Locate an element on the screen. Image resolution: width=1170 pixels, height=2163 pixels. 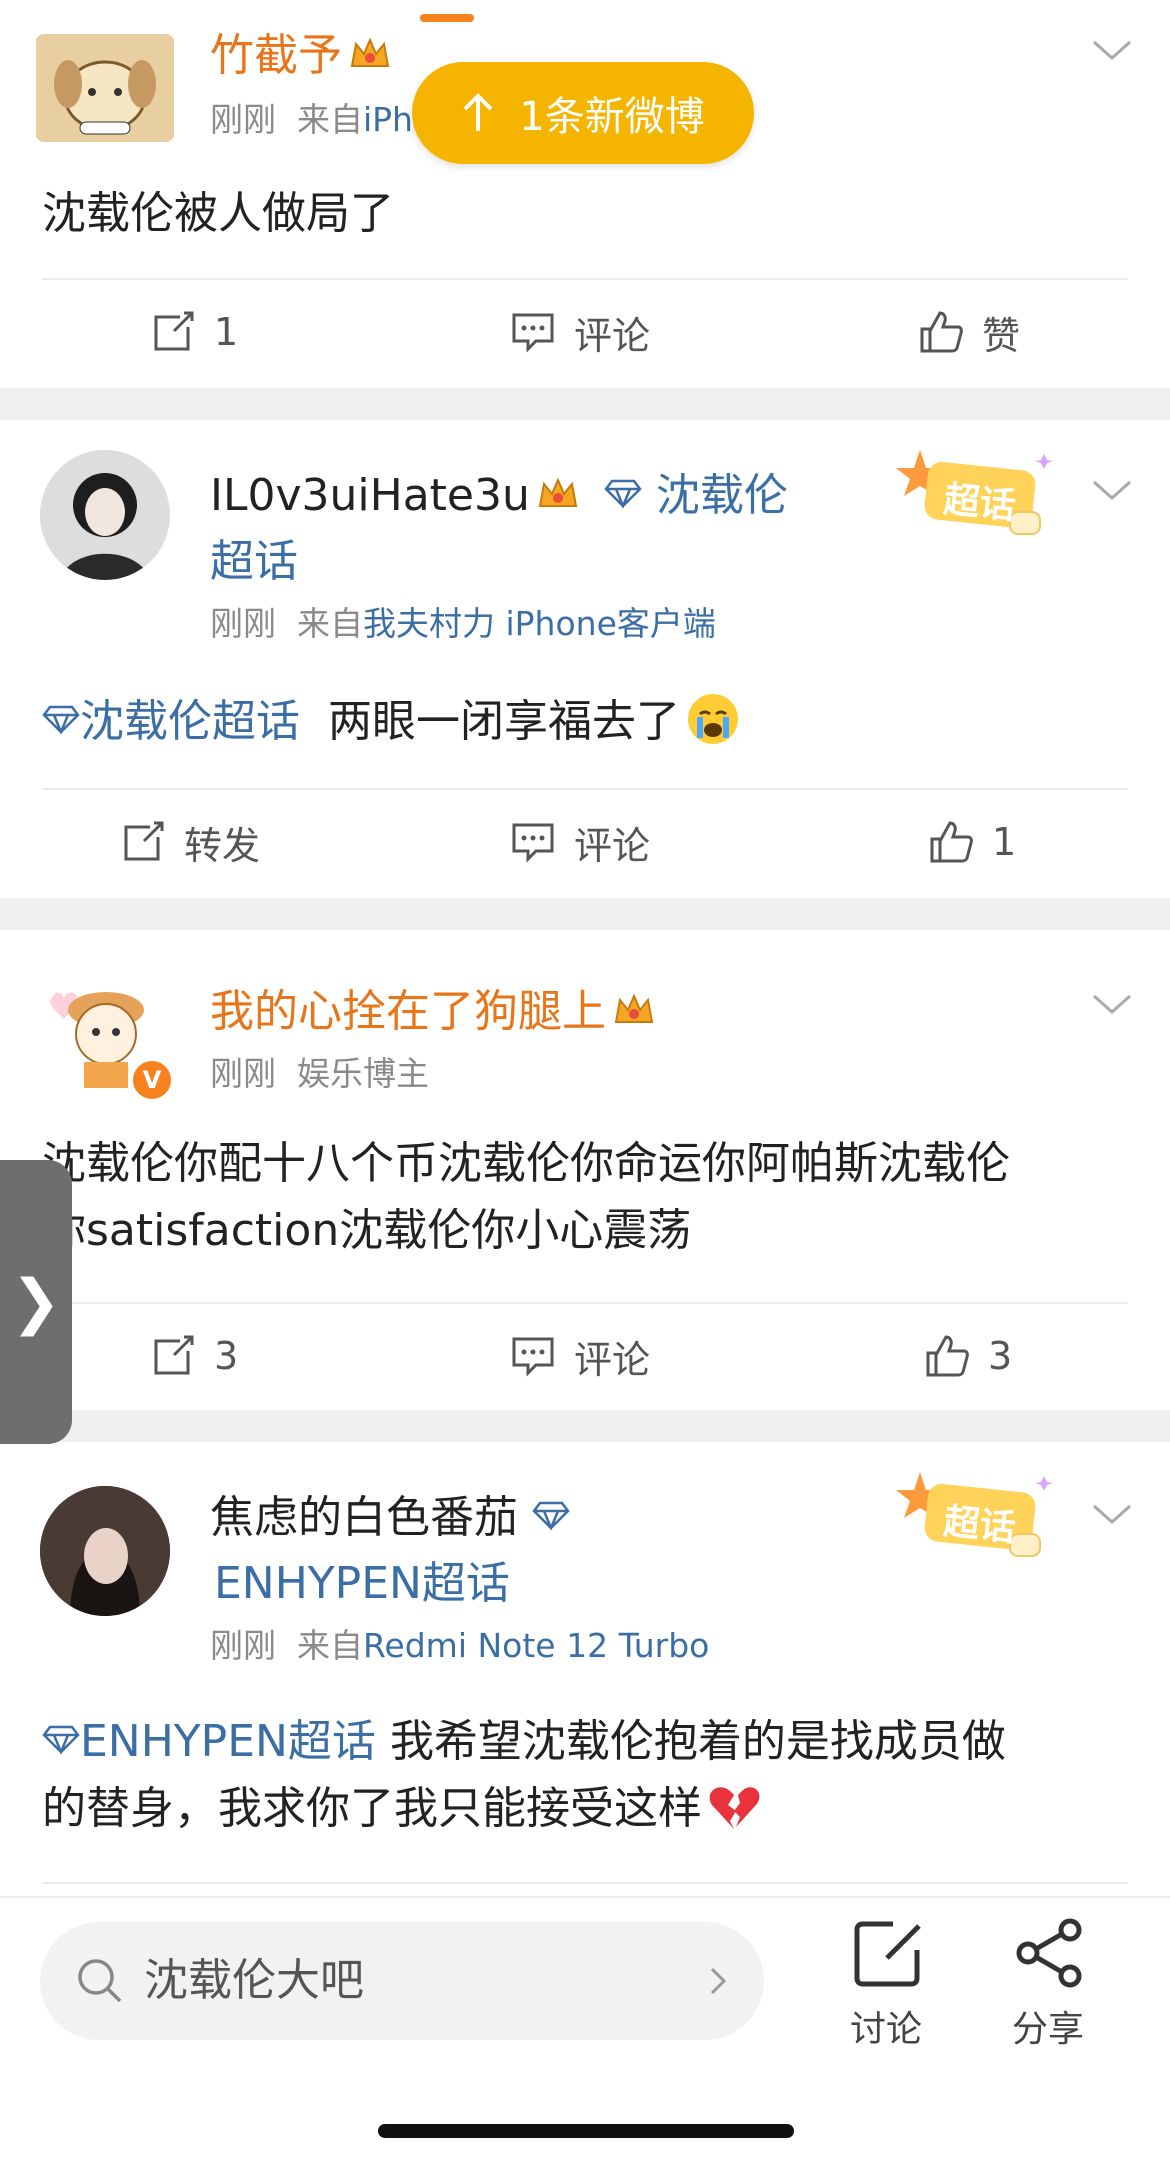
edit-icon is located at coordinates (887, 1954).